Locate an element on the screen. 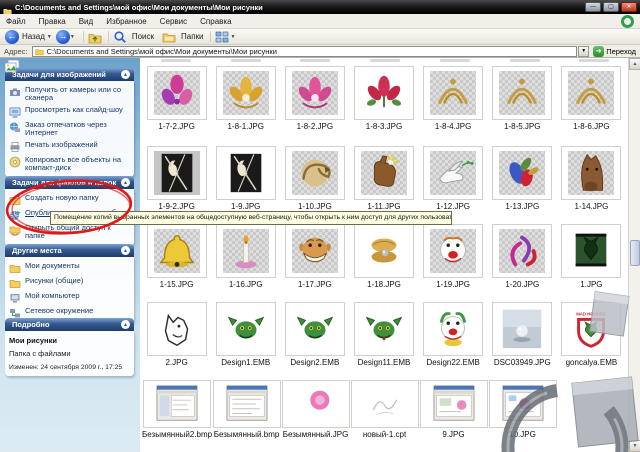  views-dropdown-icon: ▼ is located at coordinates (233, 37).